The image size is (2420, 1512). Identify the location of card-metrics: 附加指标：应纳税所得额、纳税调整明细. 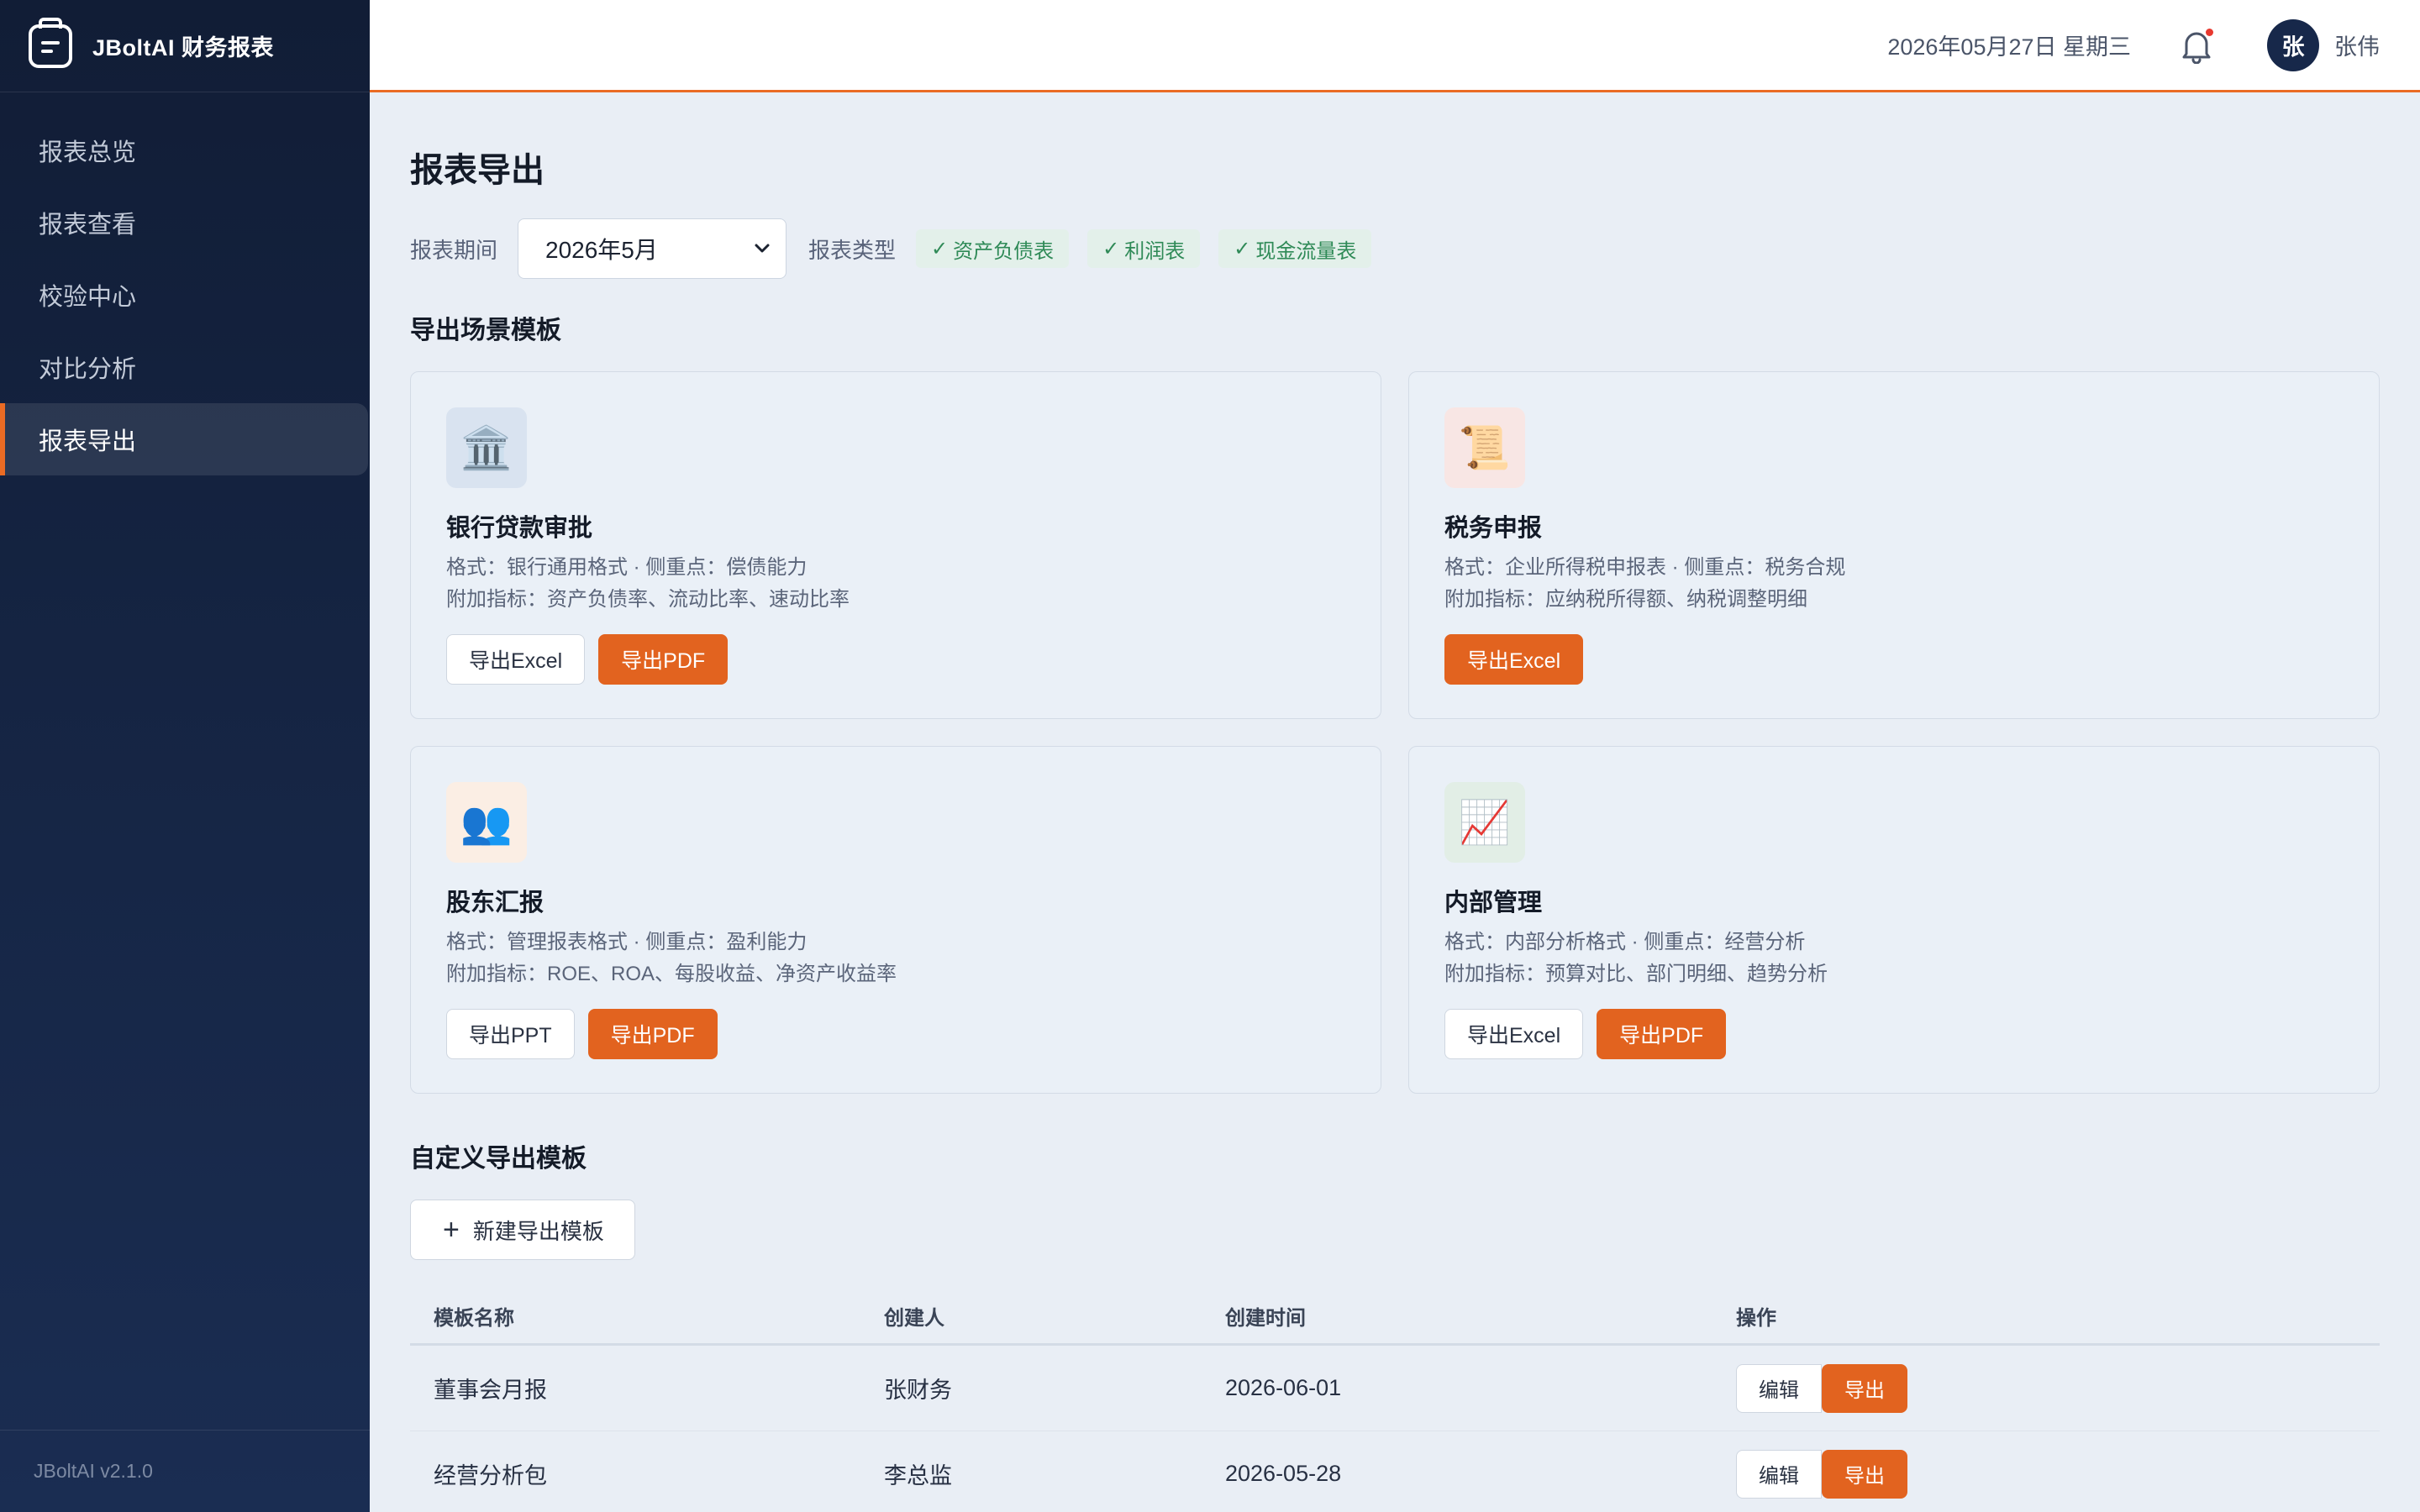
(1625, 599).